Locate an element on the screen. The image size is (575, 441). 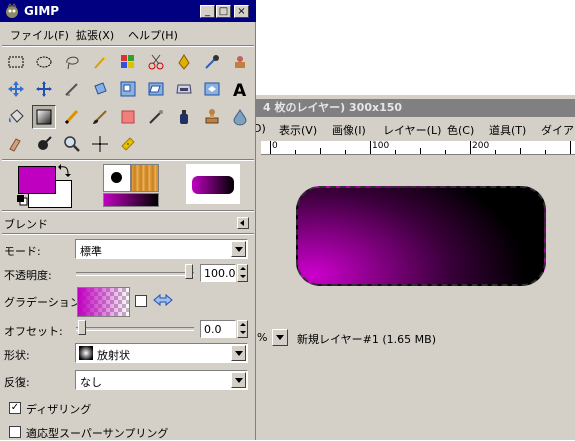
image-window-title: 4 枚のレイヤー) 300x150 is located at coordinates (414, 108).